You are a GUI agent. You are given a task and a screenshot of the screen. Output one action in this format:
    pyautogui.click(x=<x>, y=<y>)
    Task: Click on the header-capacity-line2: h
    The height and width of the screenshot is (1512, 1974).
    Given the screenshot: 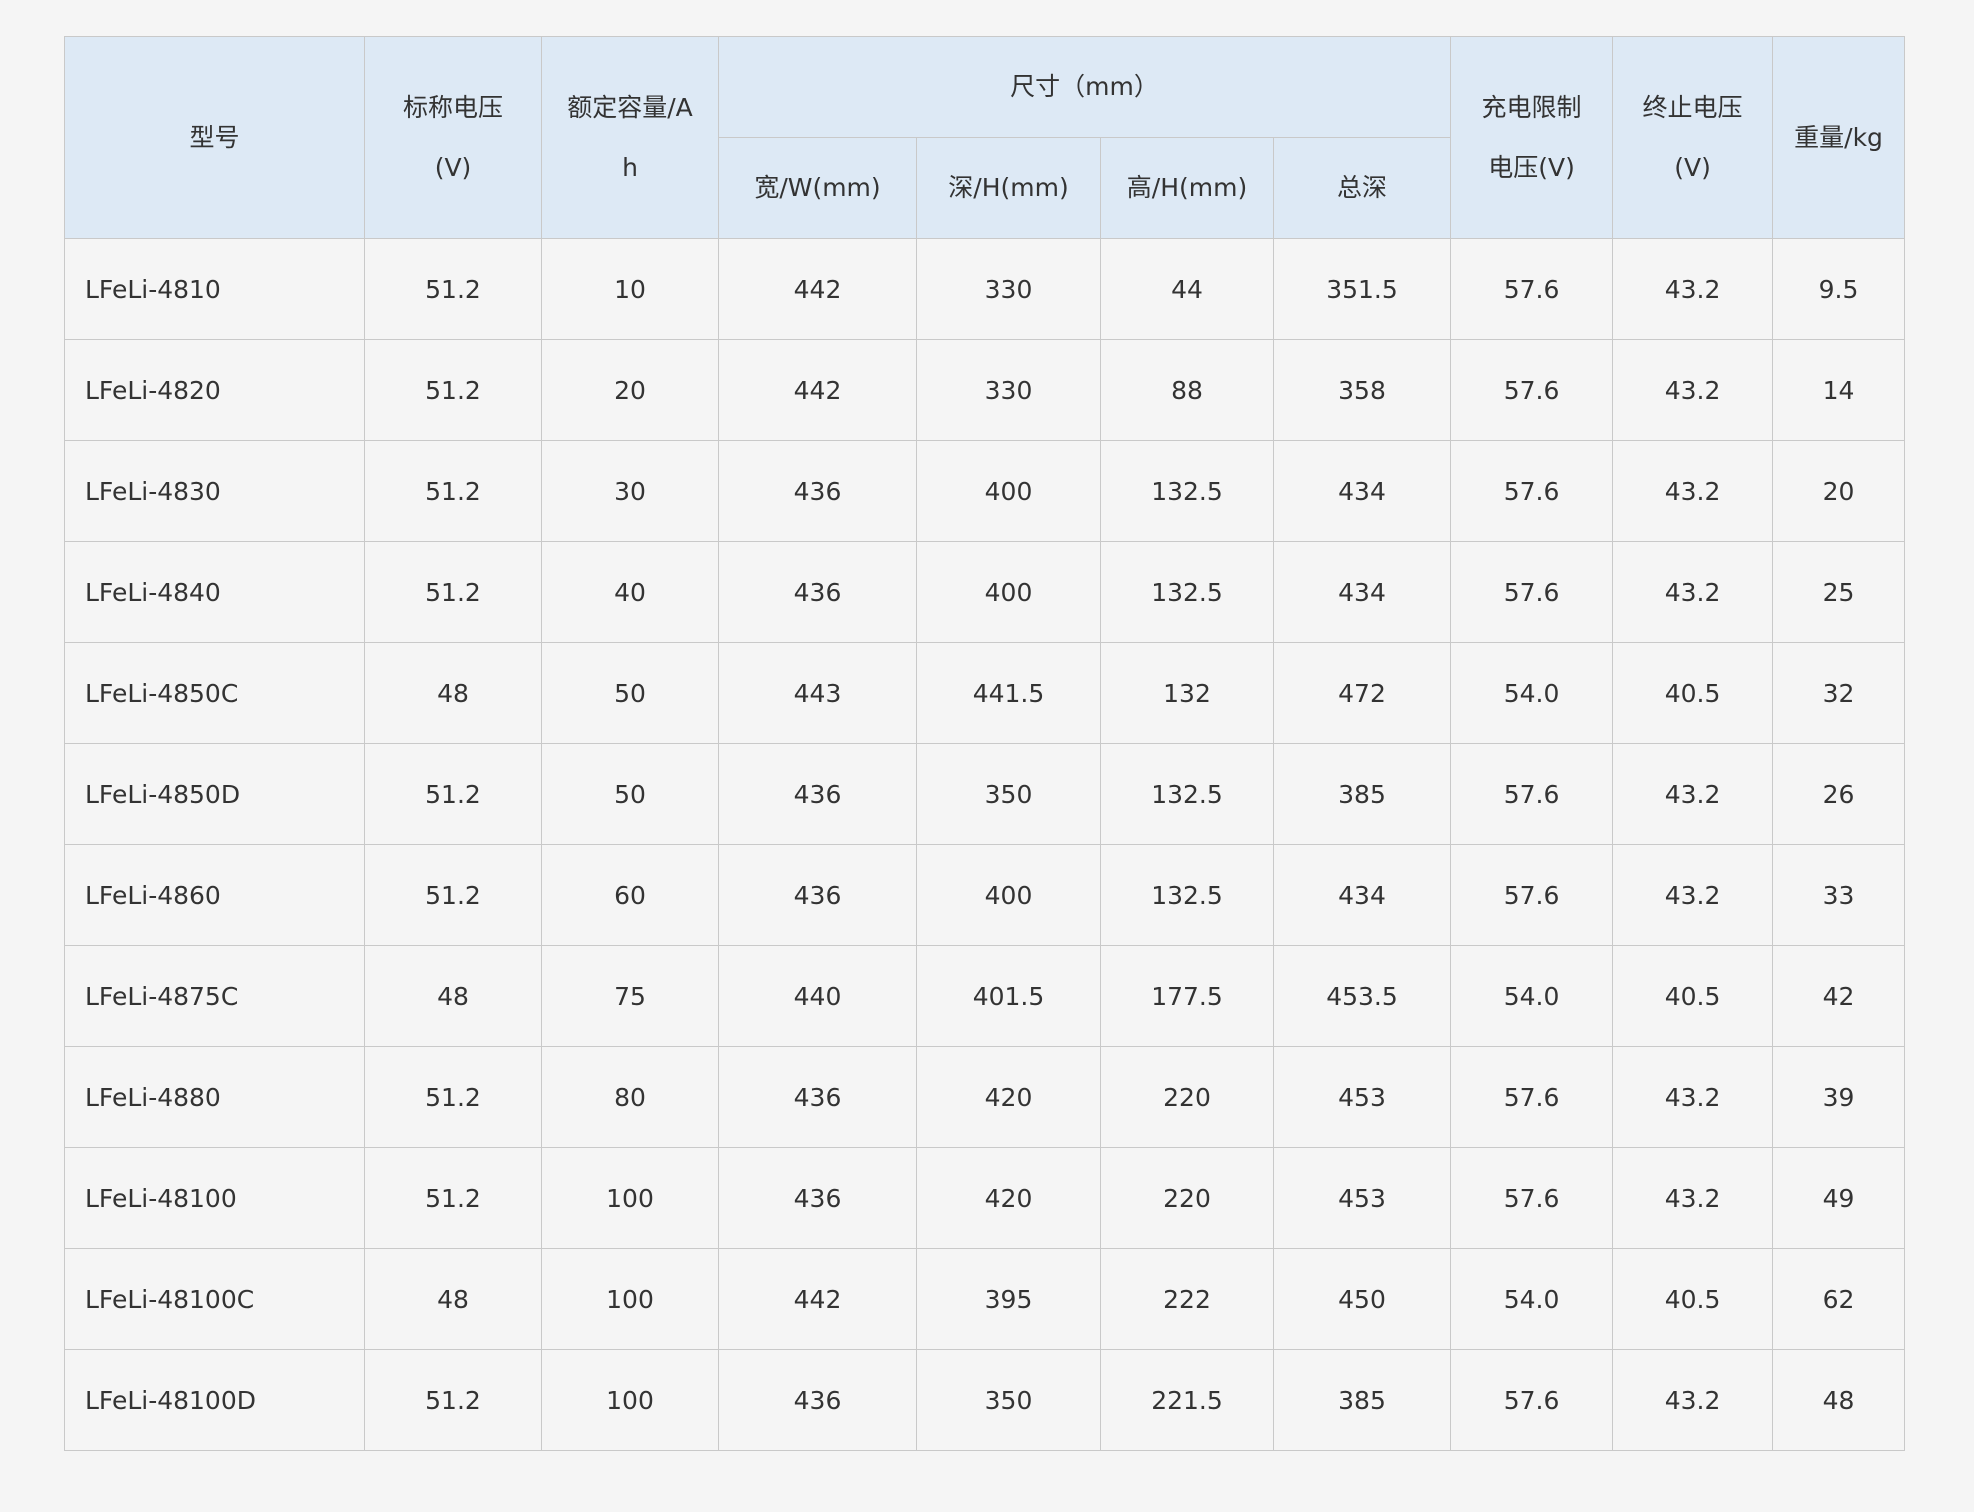 What is the action you would take?
    pyautogui.click(x=630, y=167)
    